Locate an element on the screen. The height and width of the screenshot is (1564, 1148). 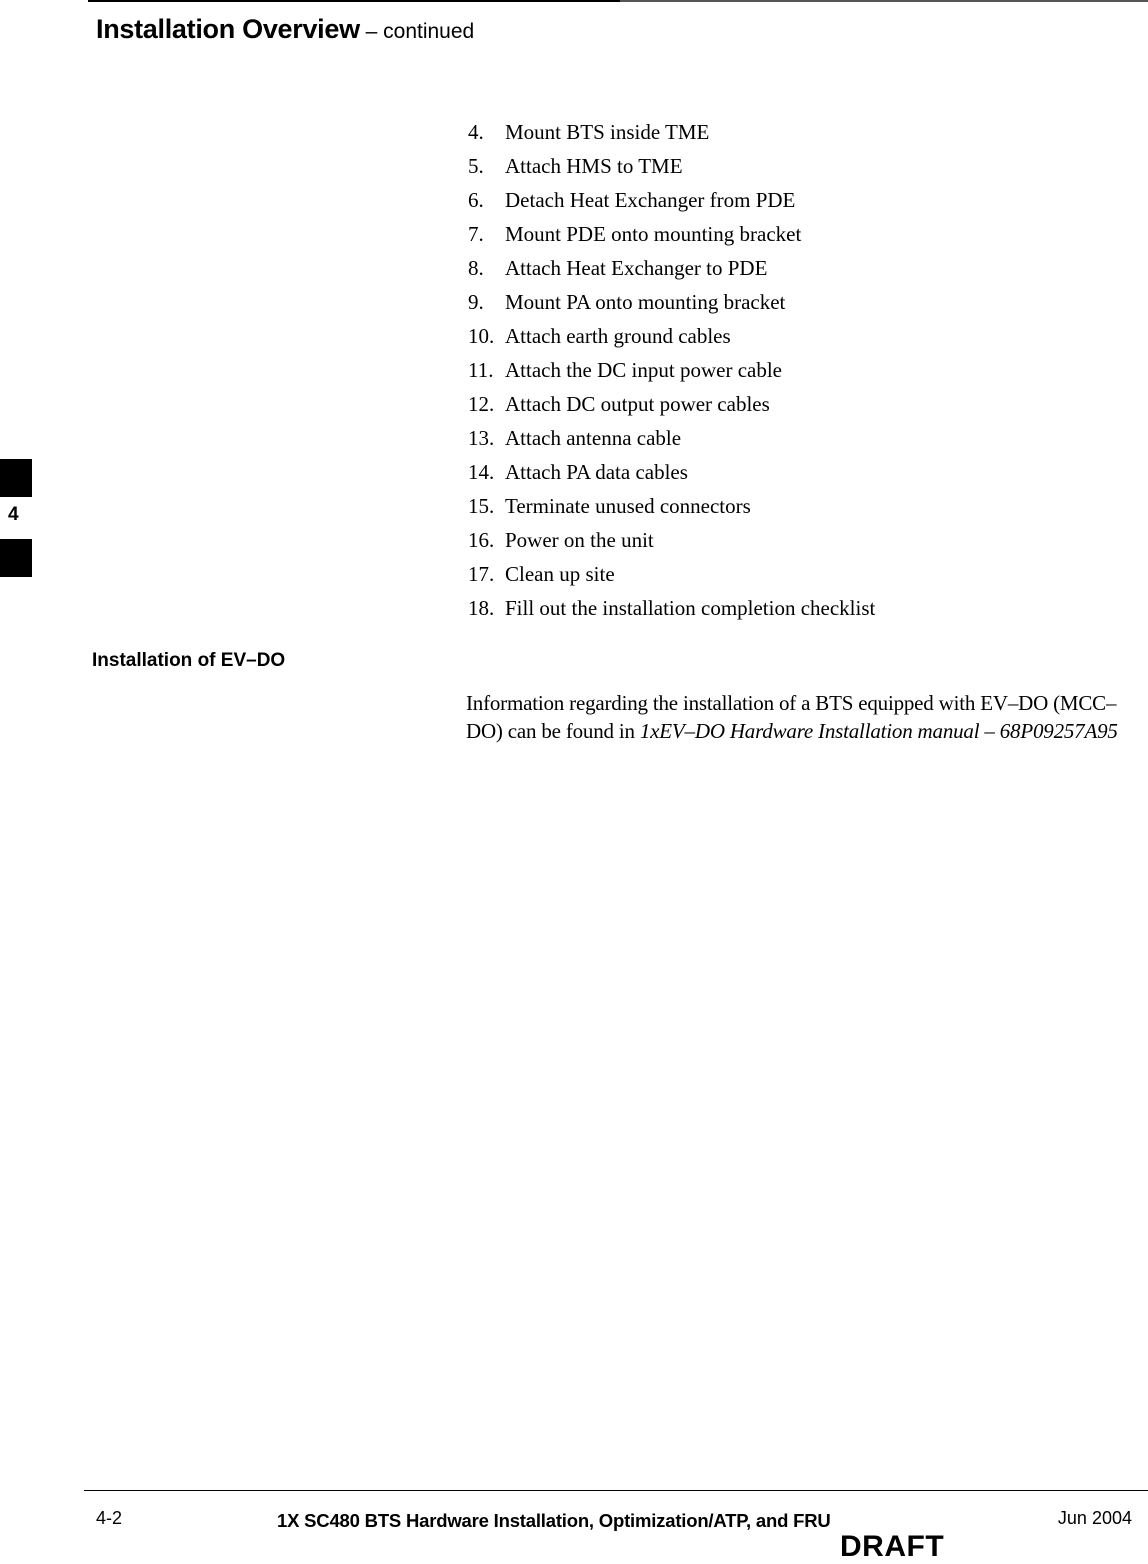
chapter-tab-marker-bottom is located at coordinates (16, 558).